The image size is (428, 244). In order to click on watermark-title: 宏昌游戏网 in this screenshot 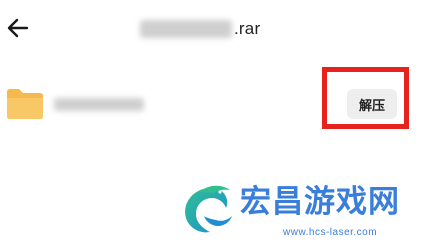, I will do `click(320, 202)`.